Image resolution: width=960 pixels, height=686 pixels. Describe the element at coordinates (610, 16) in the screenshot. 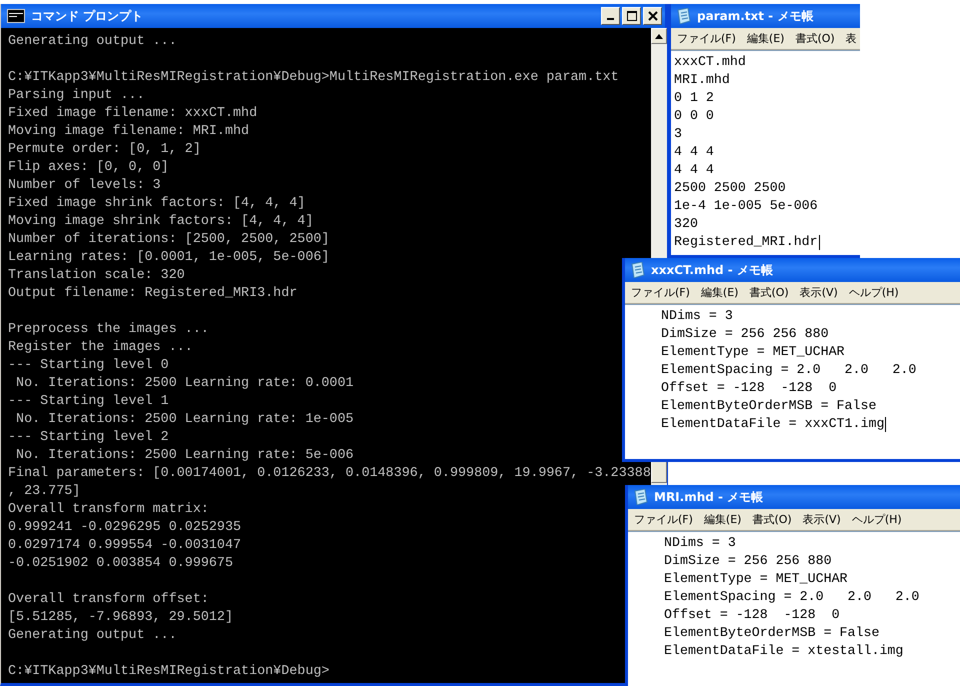

I see `minimize-button` at that location.